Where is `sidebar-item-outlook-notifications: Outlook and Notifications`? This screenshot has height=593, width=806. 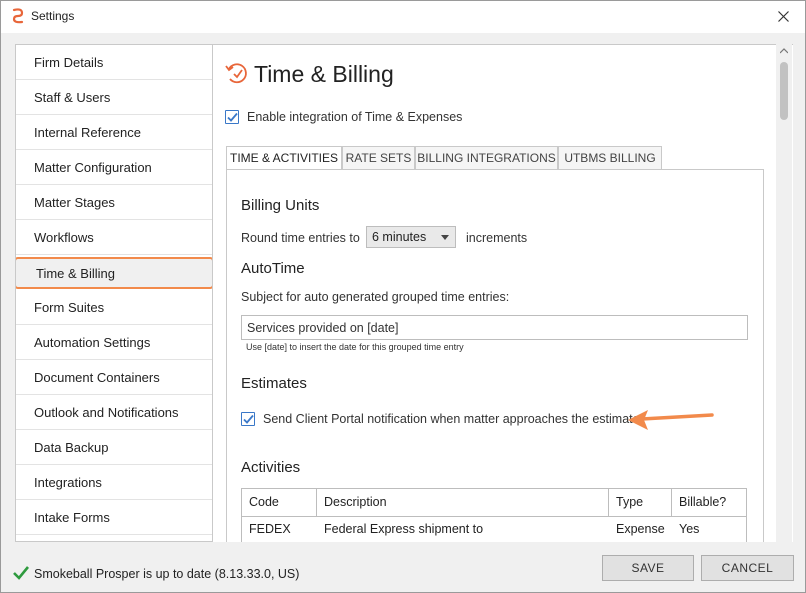
sidebar-item-outlook-notifications: Outlook and Notifications is located at coordinates (114, 412).